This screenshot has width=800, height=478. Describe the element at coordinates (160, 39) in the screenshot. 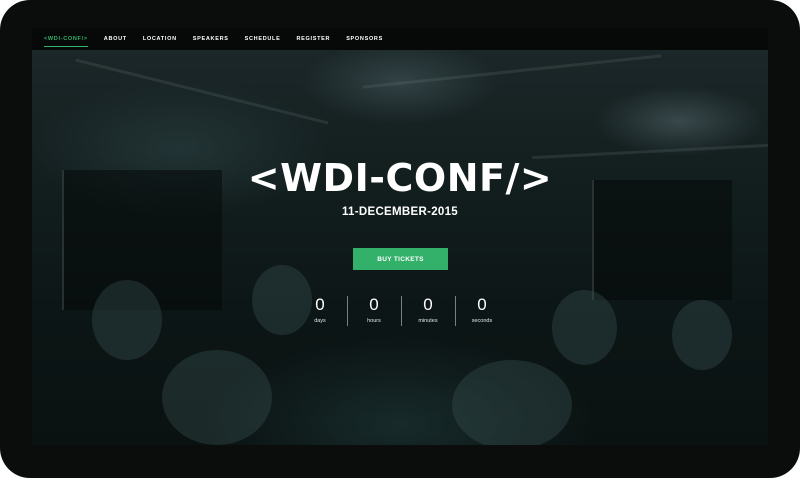

I see `nav-item-location: LOCATION` at that location.